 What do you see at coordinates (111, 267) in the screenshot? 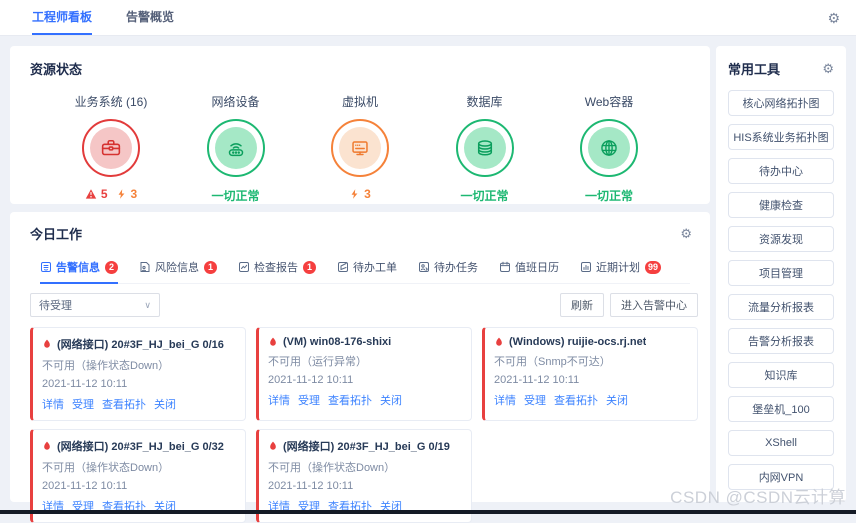
I see `badge: 2` at bounding box center [111, 267].